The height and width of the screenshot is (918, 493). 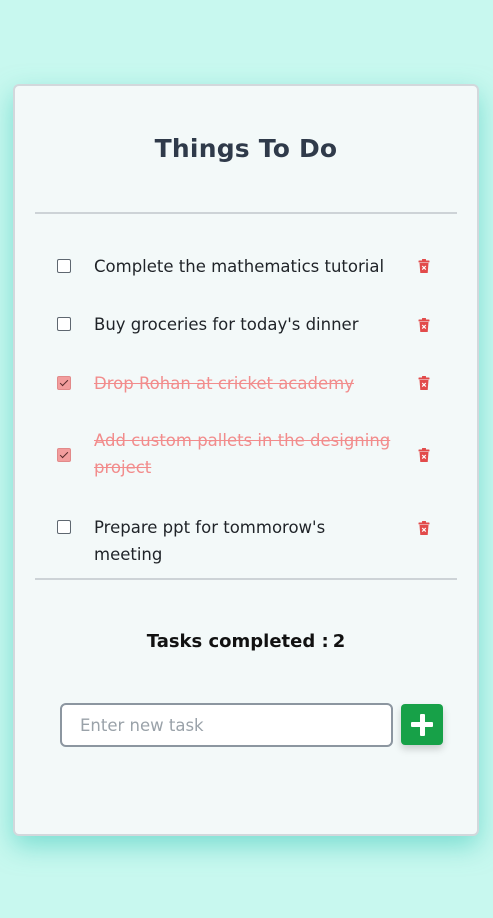 What do you see at coordinates (422, 724) in the screenshot?
I see `add-task-button` at bounding box center [422, 724].